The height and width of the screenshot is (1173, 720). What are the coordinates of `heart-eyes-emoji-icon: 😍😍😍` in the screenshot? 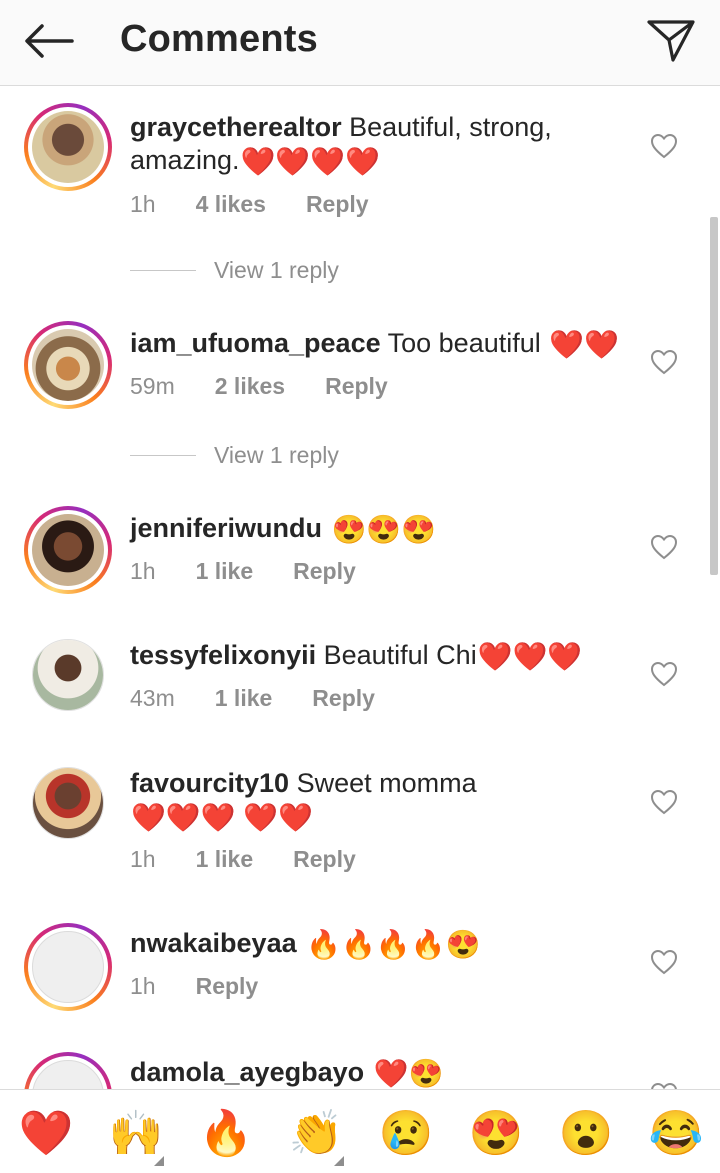 It's located at (384, 529).